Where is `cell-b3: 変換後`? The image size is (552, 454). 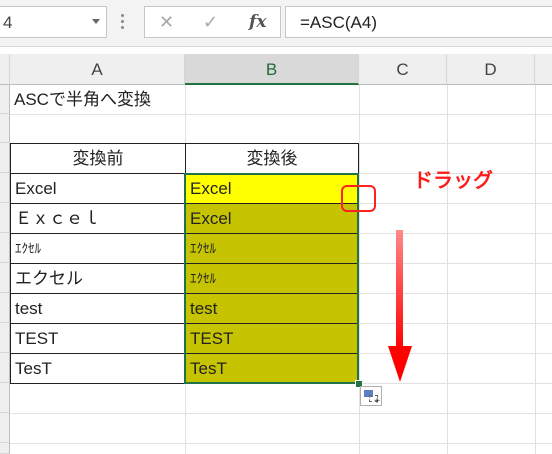 cell-b3: 変換後 is located at coordinates (272, 158).